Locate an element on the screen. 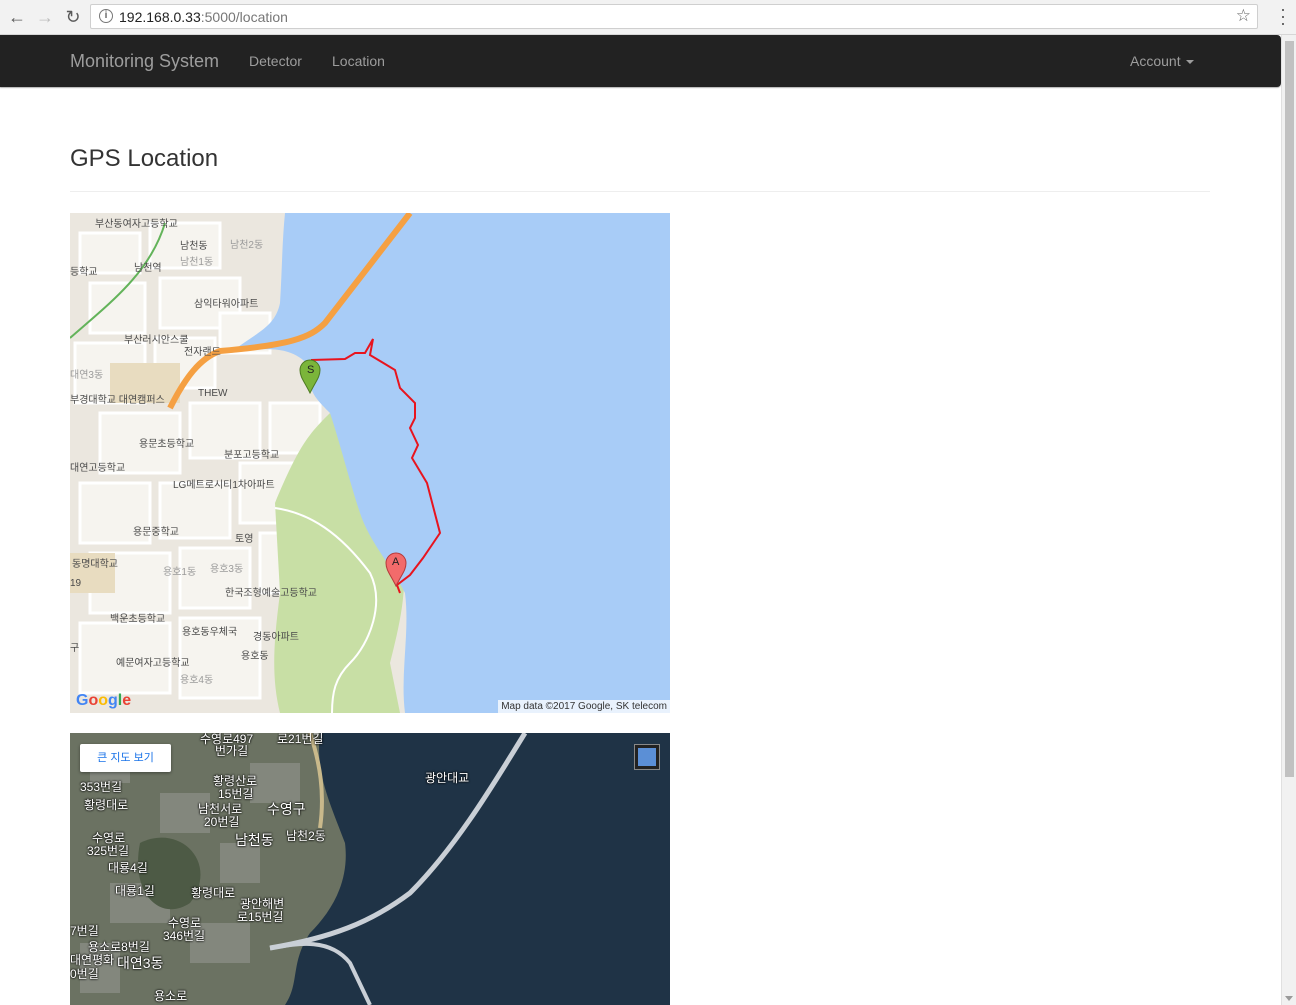 This screenshot has width=1296, height=1005. map-attribution: Map data ©2017 Google, SK telecom is located at coordinates (584, 706).